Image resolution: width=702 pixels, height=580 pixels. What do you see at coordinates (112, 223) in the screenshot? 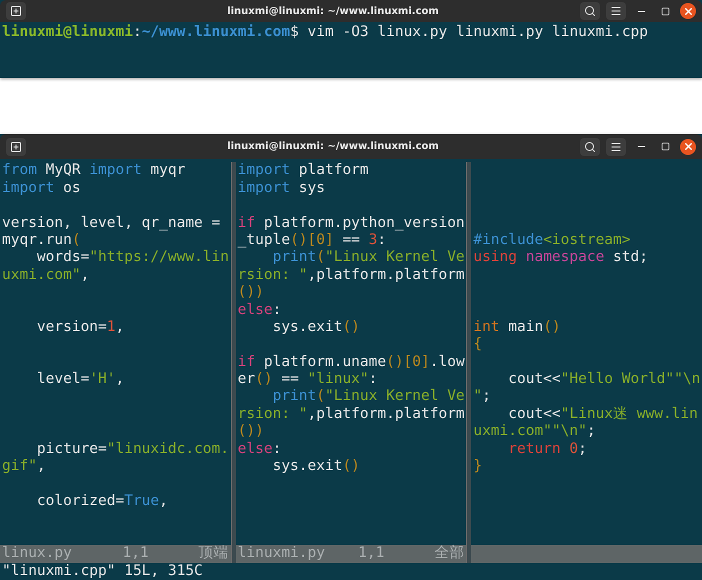
I see `code-line: version, level, qr_name =` at bounding box center [112, 223].